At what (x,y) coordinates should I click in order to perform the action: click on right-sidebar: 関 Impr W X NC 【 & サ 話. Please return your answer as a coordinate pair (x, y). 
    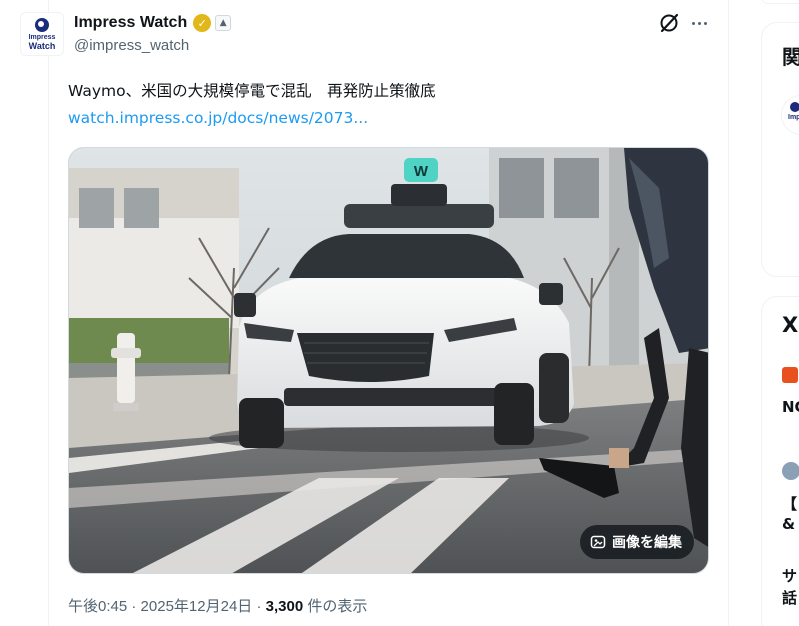
    Looking at the image, I should click on (780, 313).